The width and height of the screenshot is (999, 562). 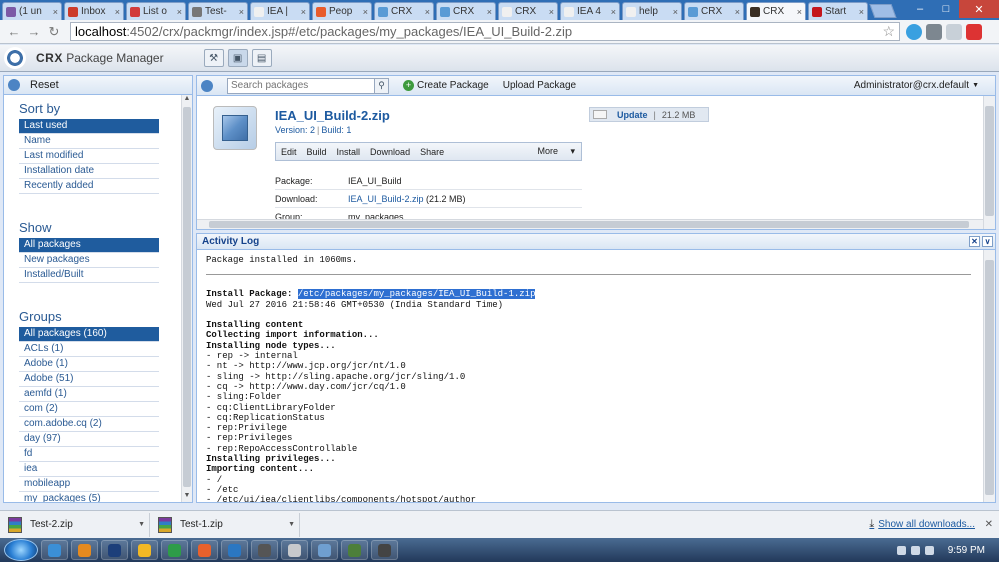 I want to click on search-icon: ⚲, so click(x=382, y=85).